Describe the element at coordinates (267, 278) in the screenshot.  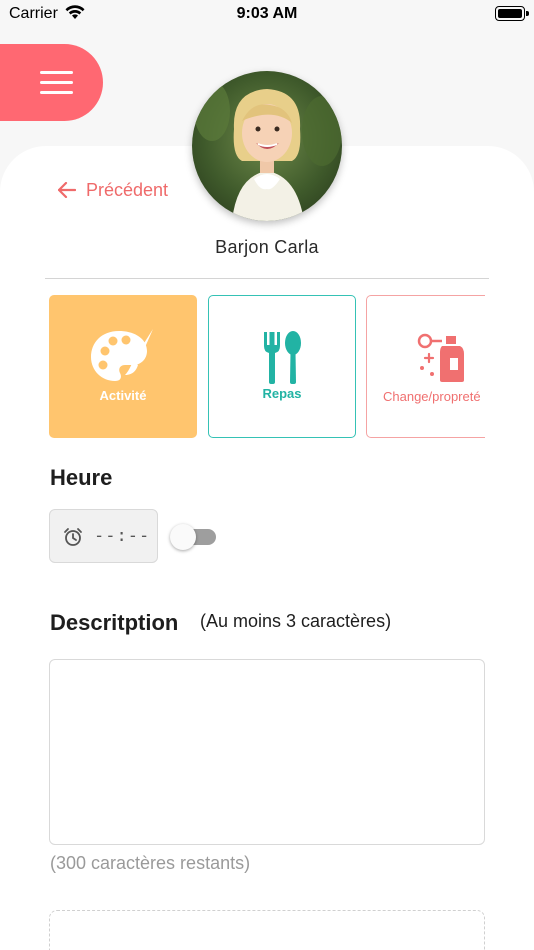
I see `divider` at that location.